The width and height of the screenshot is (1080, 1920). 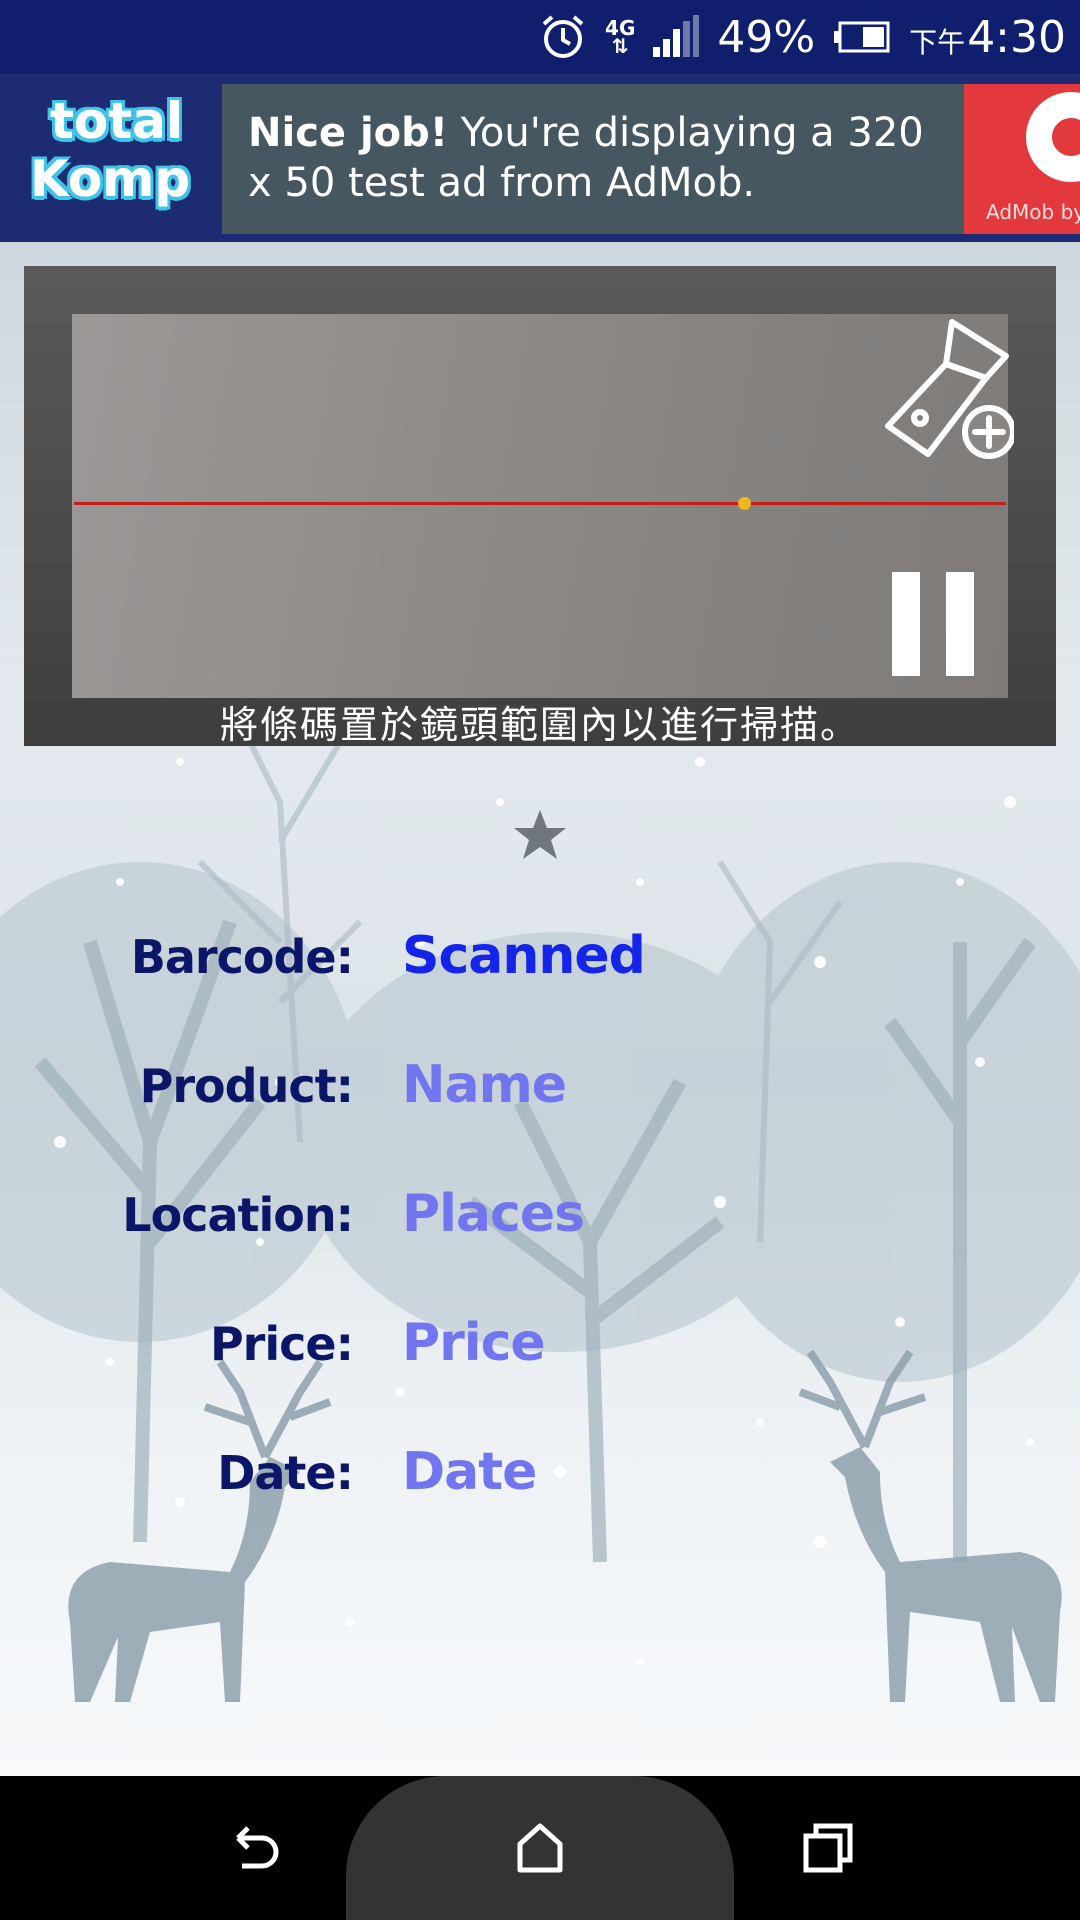 What do you see at coordinates (944, 389) in the screenshot?
I see `flashlight-add-icon` at bounding box center [944, 389].